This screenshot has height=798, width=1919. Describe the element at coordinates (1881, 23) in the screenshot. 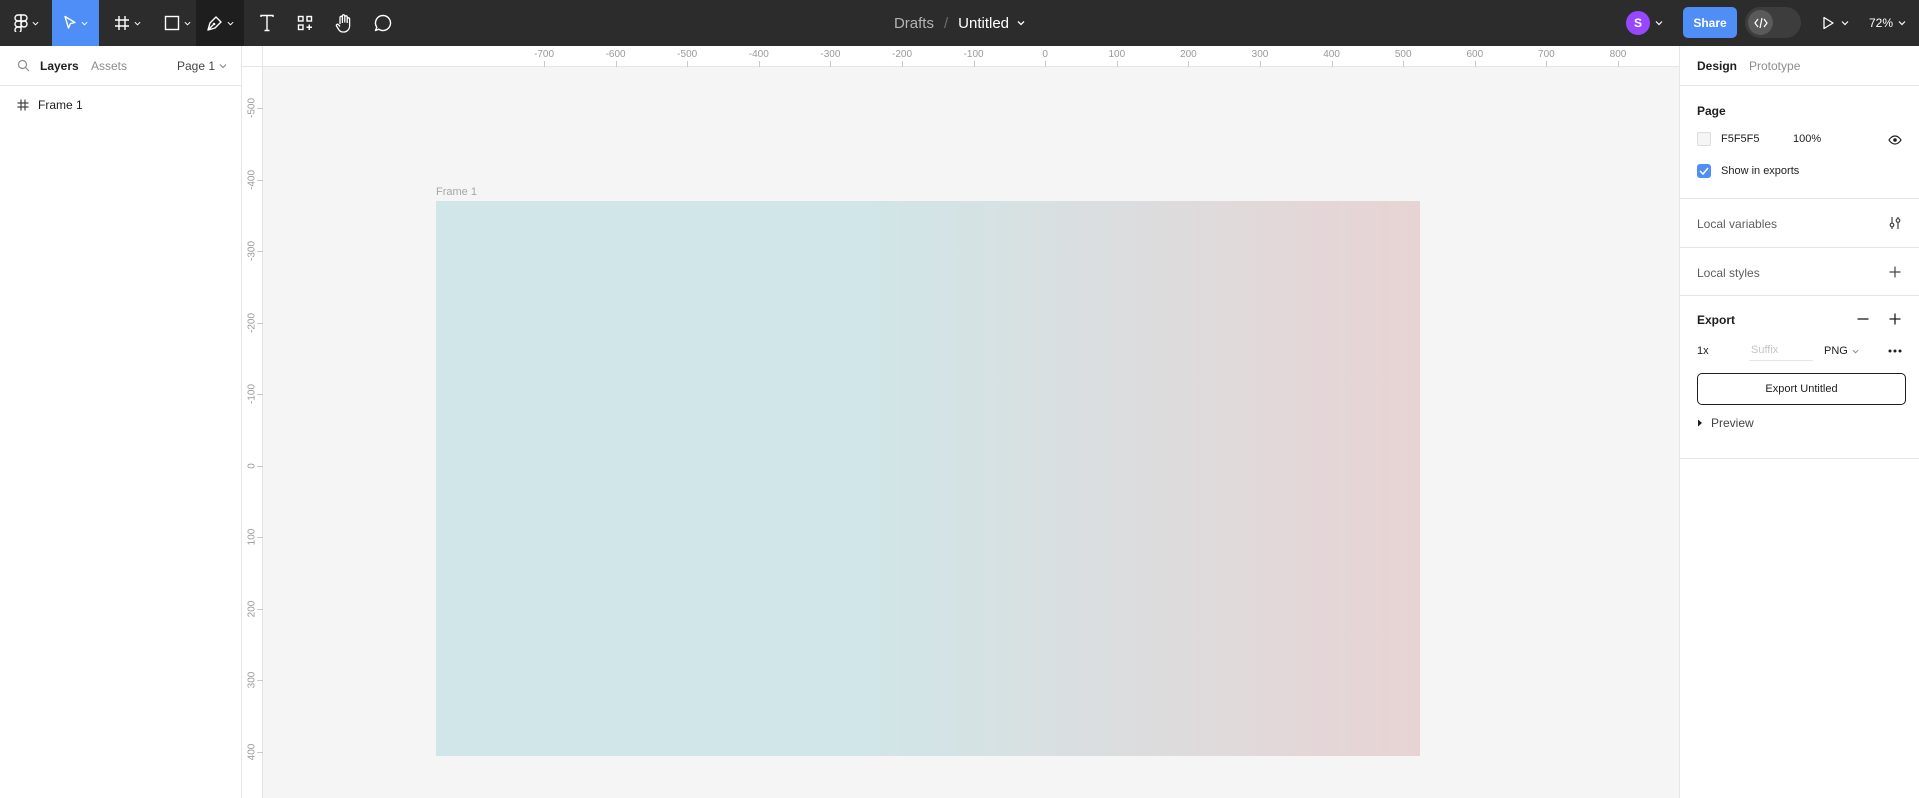

I see `zoom-level: 72%` at that location.